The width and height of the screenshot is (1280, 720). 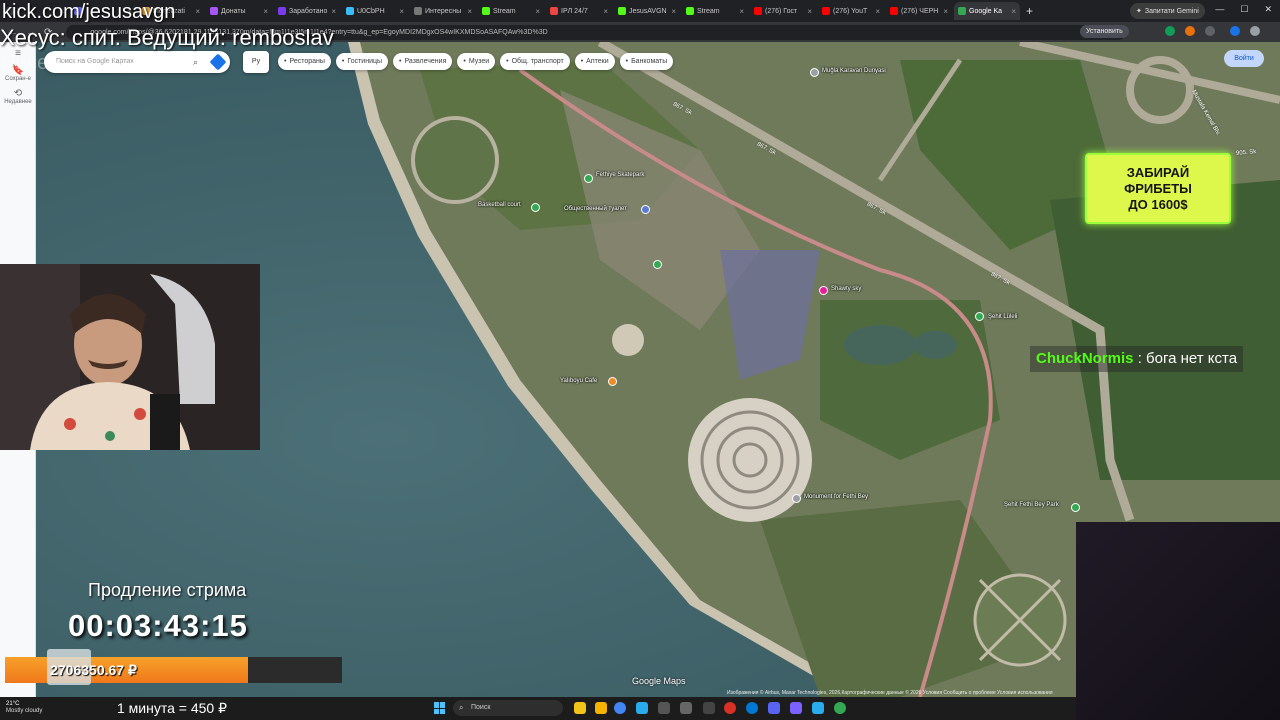 What do you see at coordinates (18, 79) in the screenshot?
I see `sidebar-label: Сохран-е` at bounding box center [18, 79].